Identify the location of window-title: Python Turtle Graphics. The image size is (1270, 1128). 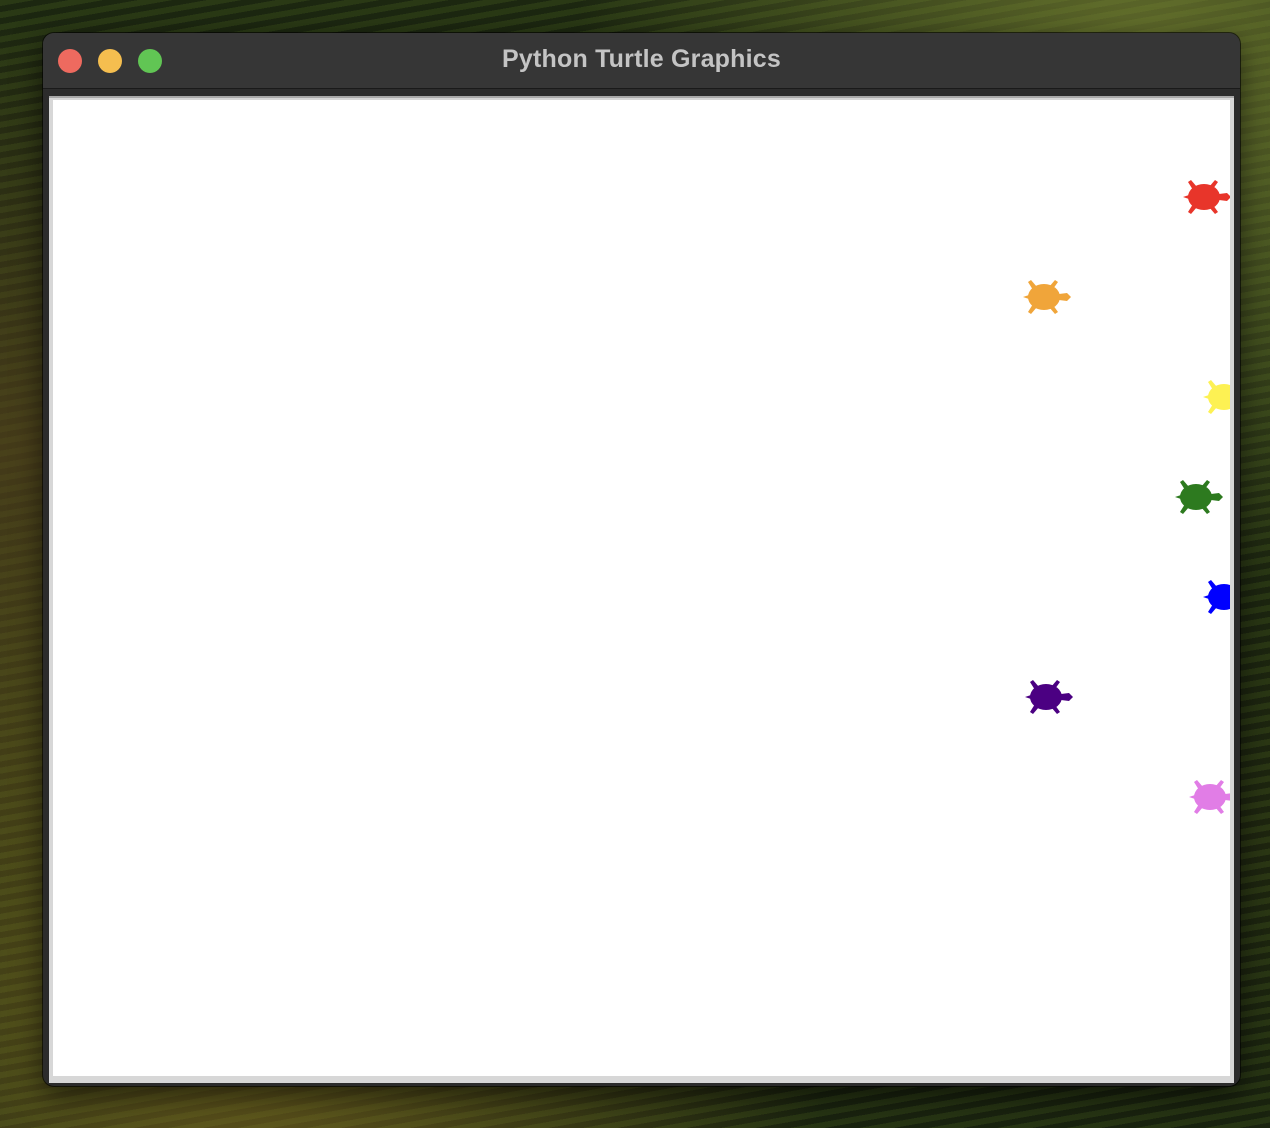
(641, 59).